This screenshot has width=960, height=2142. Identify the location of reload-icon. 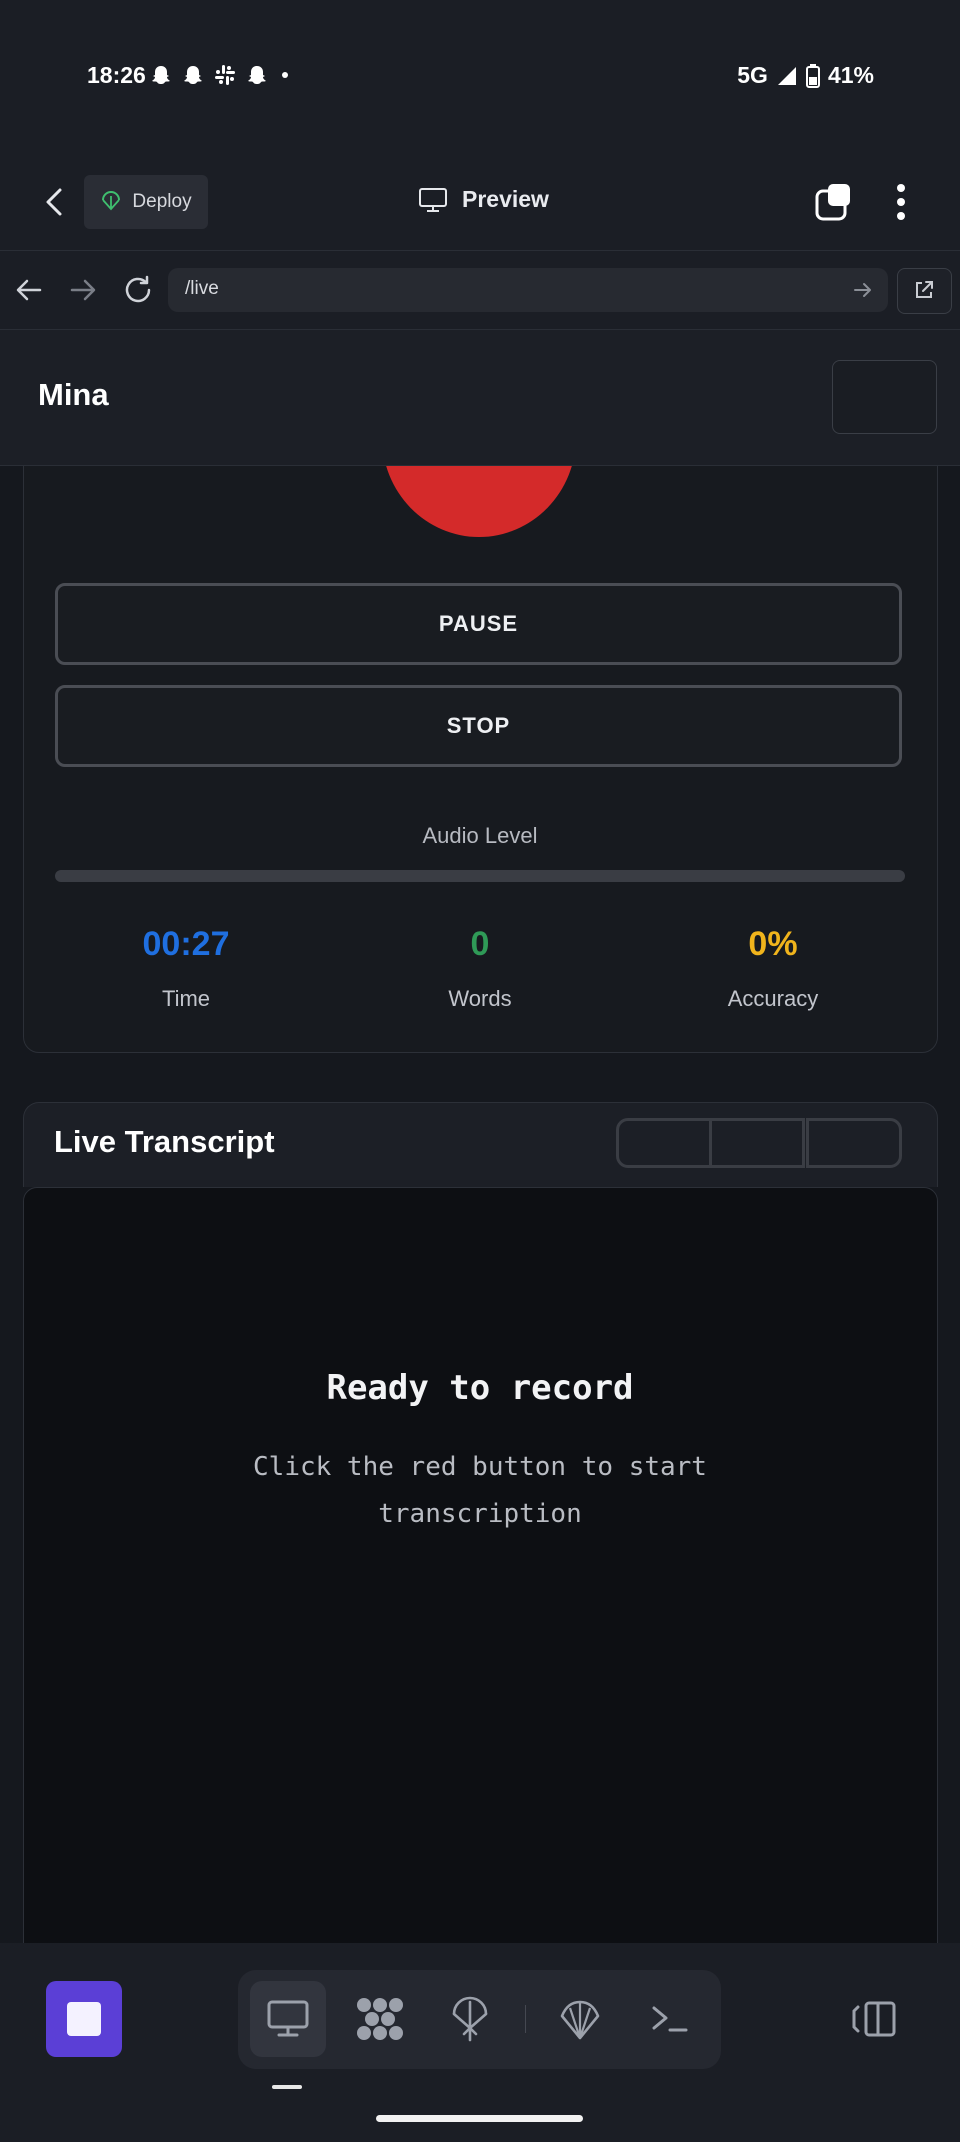
(138, 289).